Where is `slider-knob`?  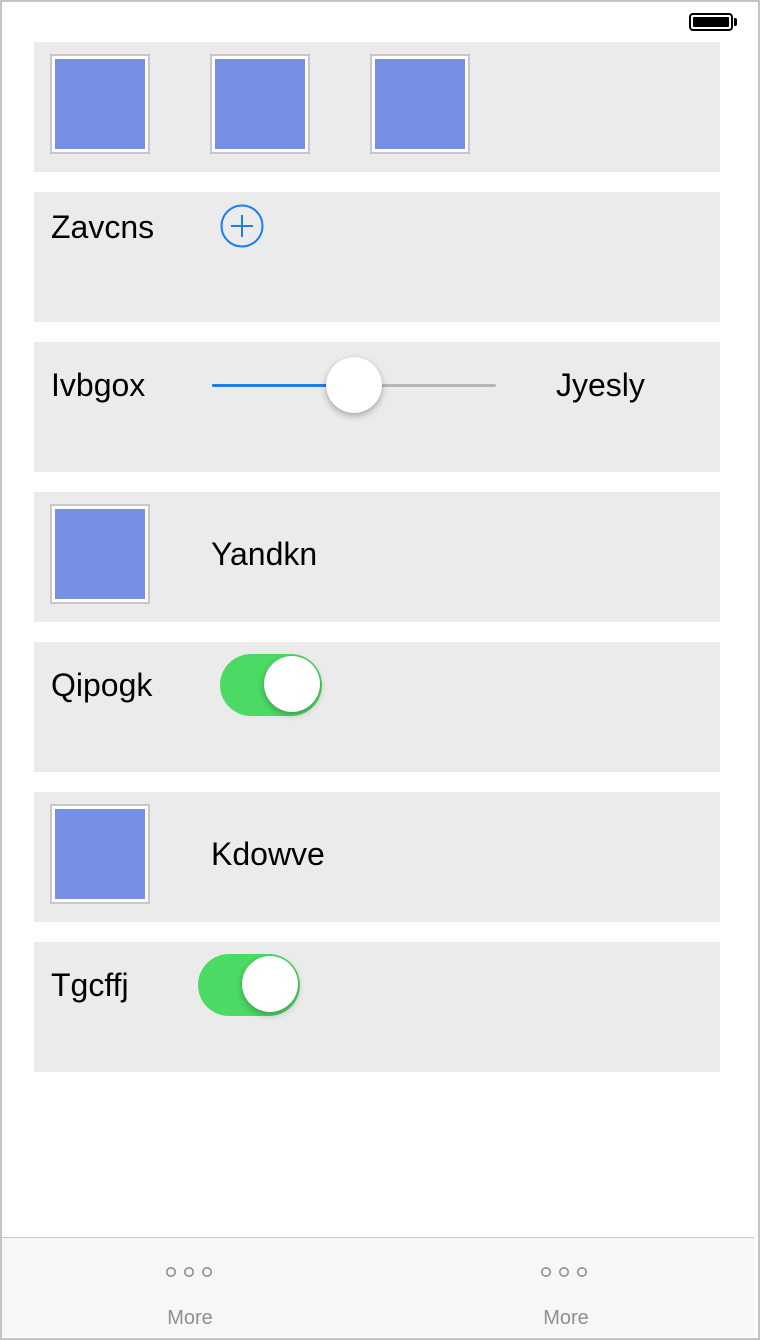
slider-knob is located at coordinates (354, 385).